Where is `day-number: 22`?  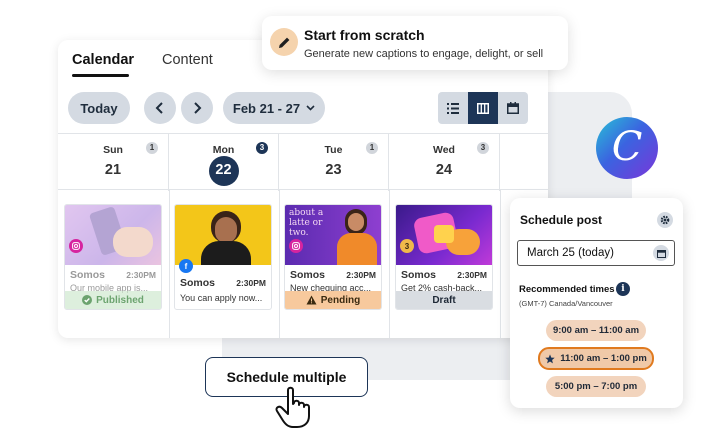 day-number: 22 is located at coordinates (223, 170).